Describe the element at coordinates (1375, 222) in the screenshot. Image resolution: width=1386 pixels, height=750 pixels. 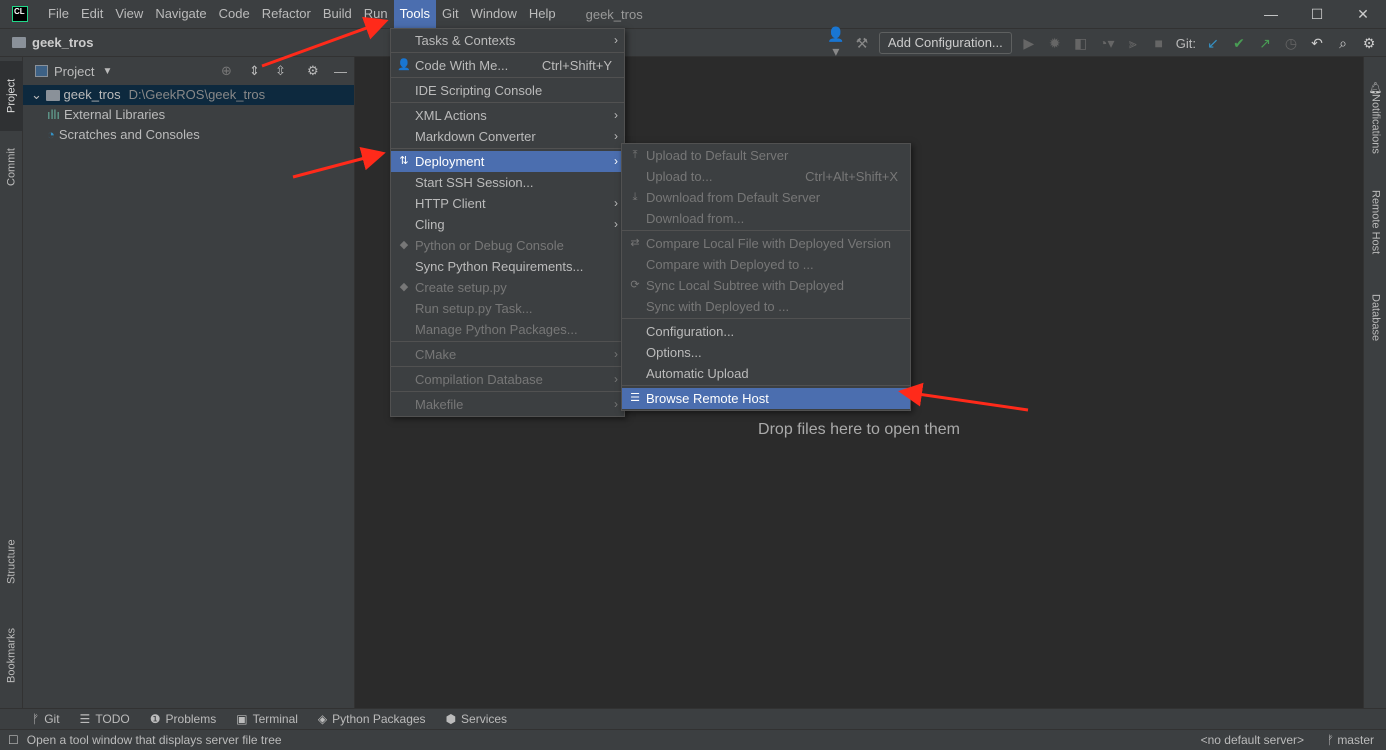
I see `tab-remote-host: Remote Host` at that location.